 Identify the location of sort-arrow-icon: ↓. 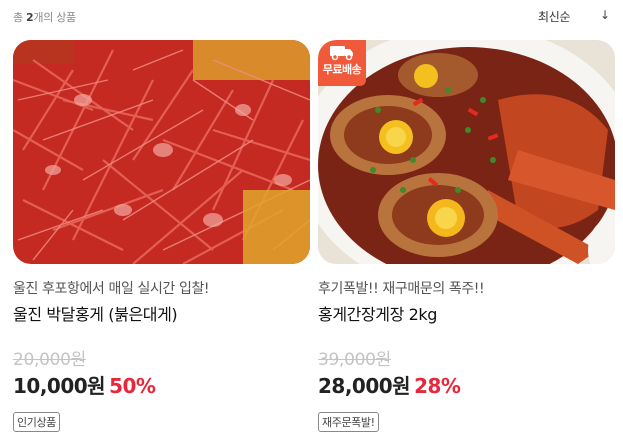
(605, 15).